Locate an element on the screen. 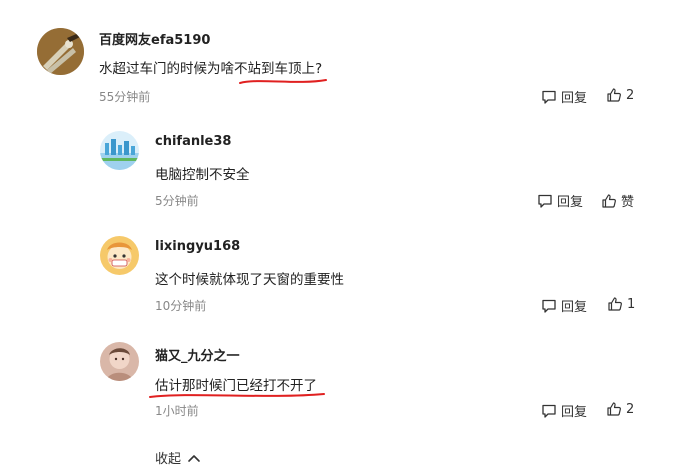 The width and height of the screenshot is (687, 475). cartoon-character-avatar-icon is located at coordinates (119, 255).